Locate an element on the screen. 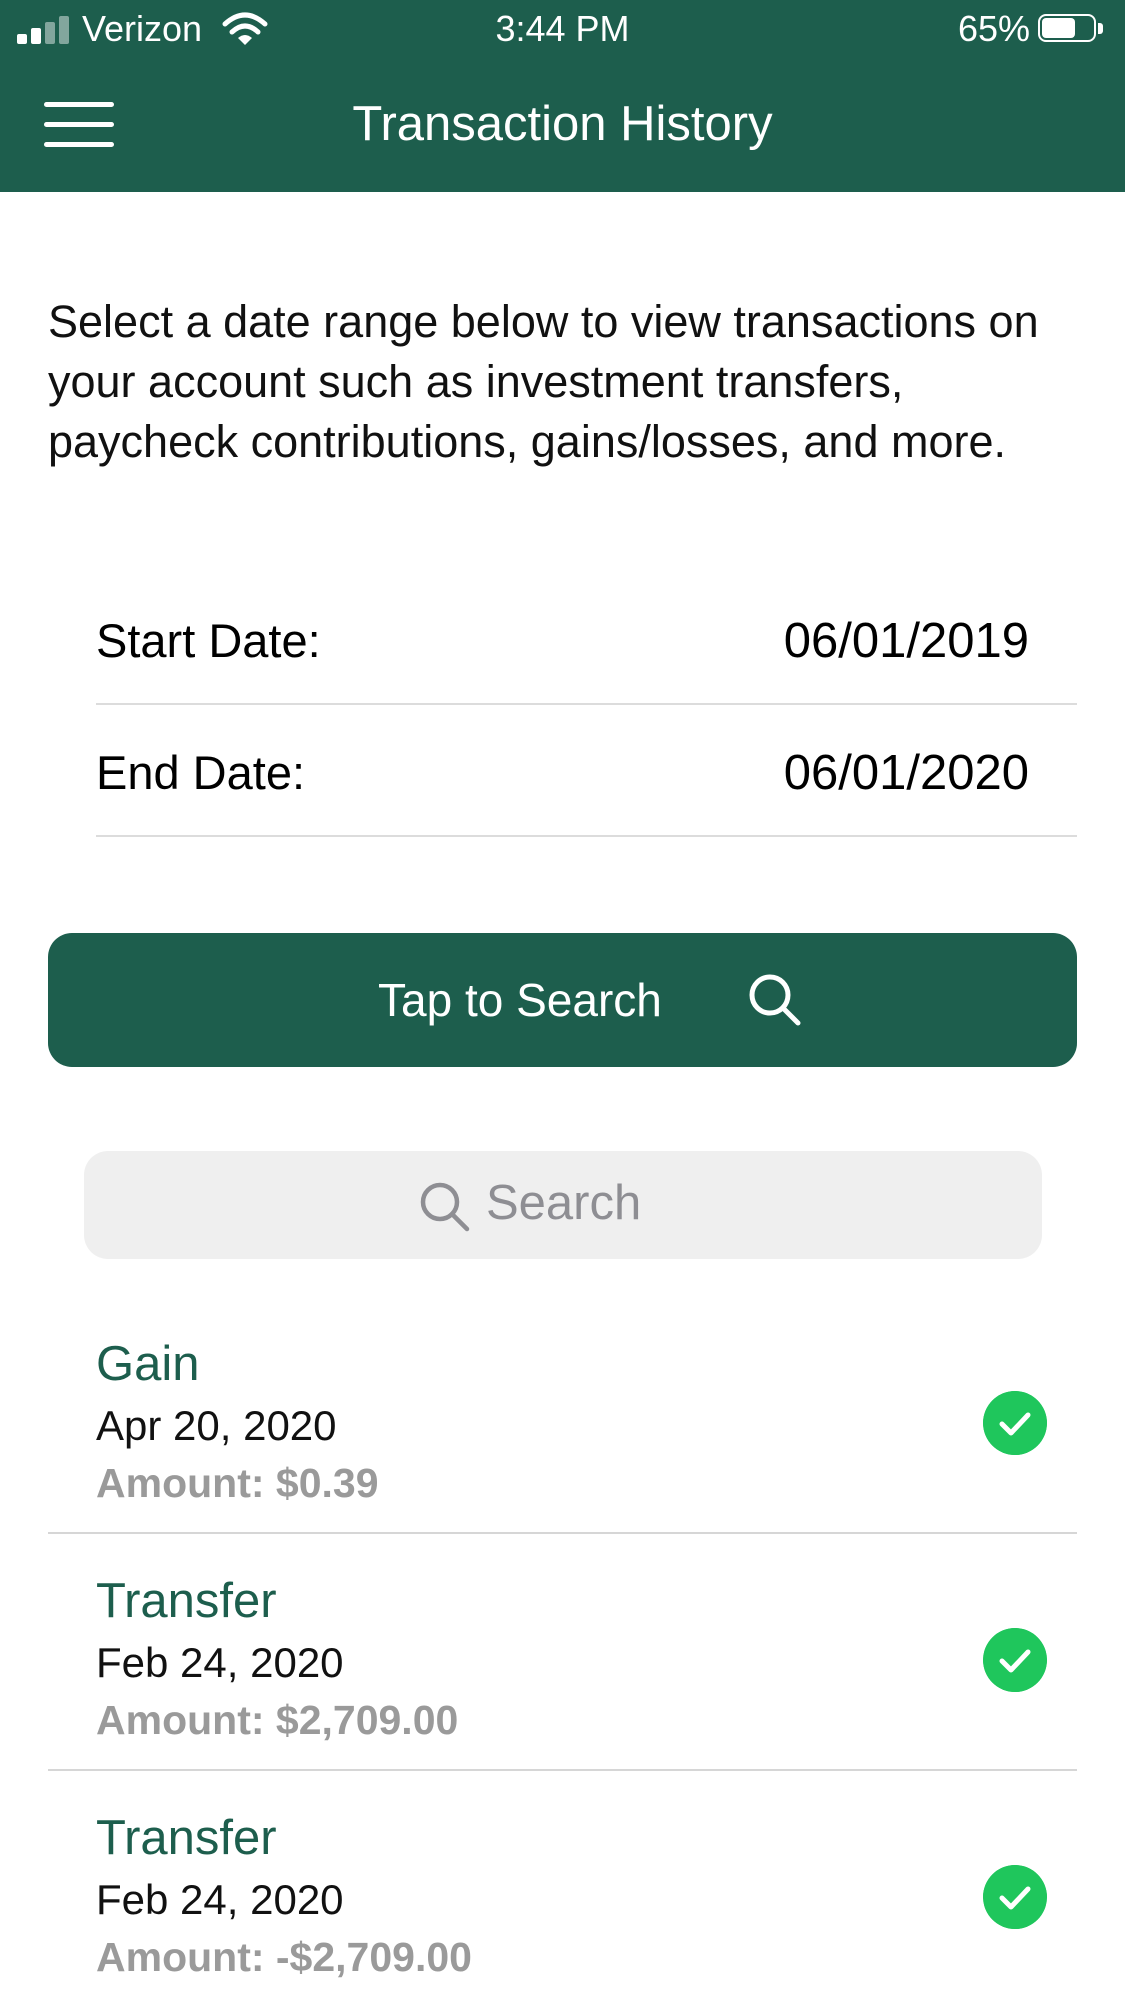 Image resolution: width=1125 pixels, height=2006 pixels. status-time: 3:44 PM is located at coordinates (562, 28).